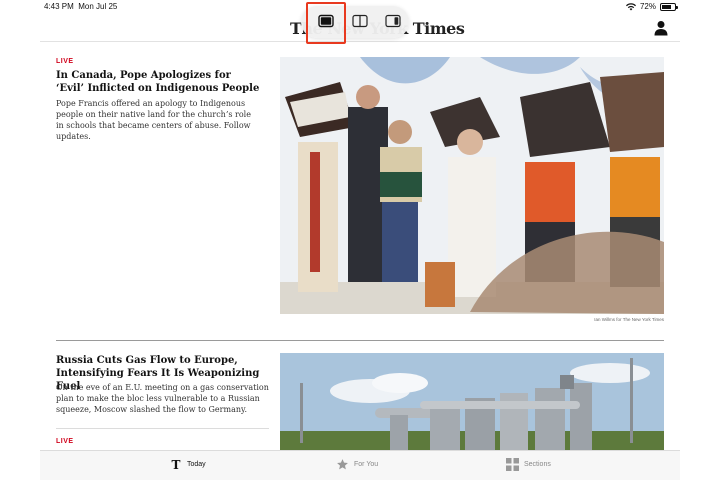 The image size is (720, 480). Describe the element at coordinates (366, 464) in the screenshot. I see `tab-label: For You` at that location.